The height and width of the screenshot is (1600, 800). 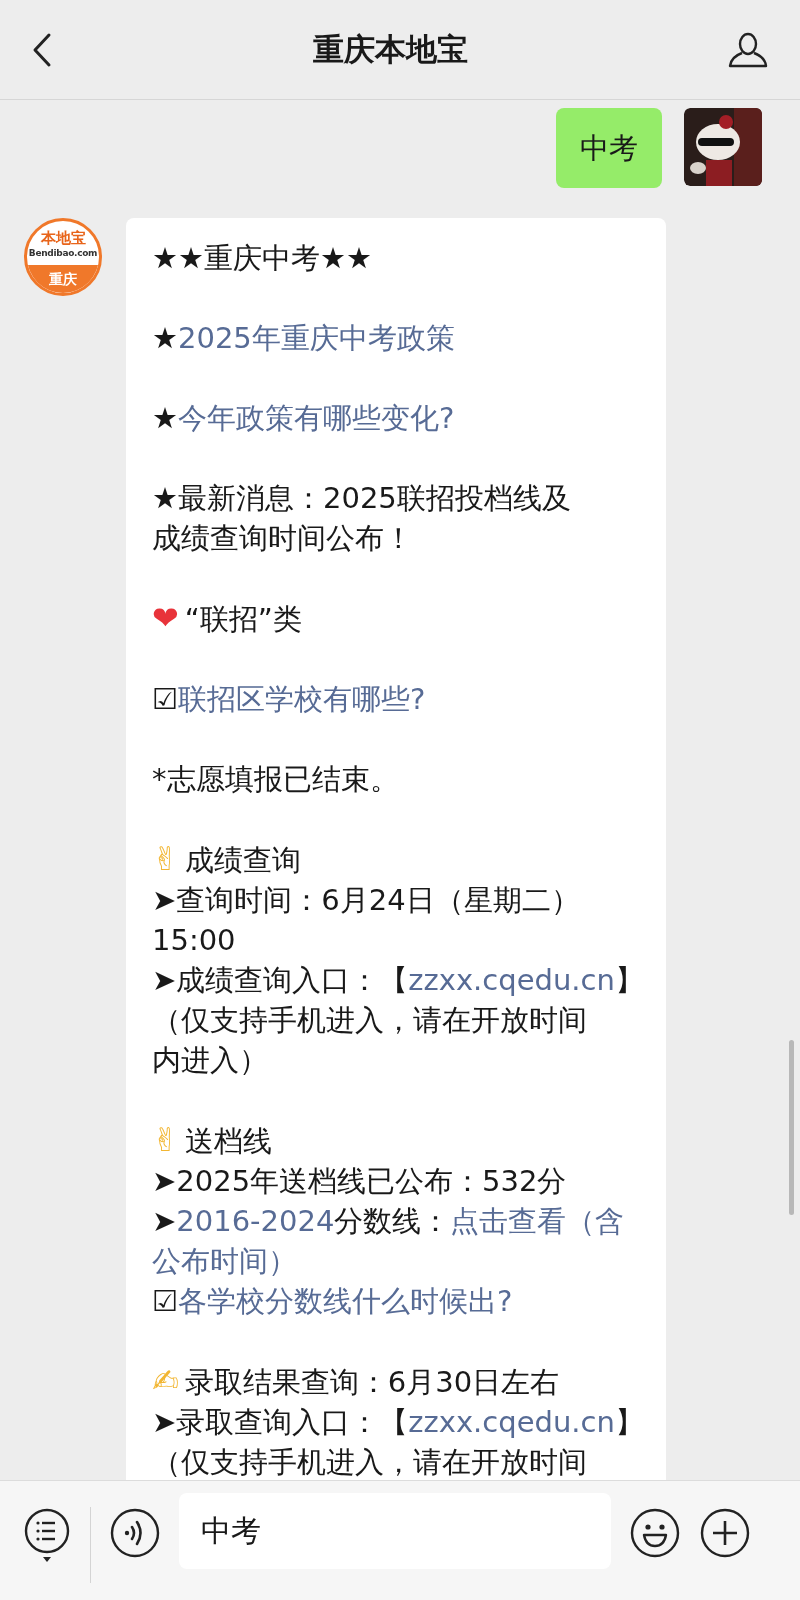 I want to click on message-text: 成绩查询, so click(x=242, y=860).